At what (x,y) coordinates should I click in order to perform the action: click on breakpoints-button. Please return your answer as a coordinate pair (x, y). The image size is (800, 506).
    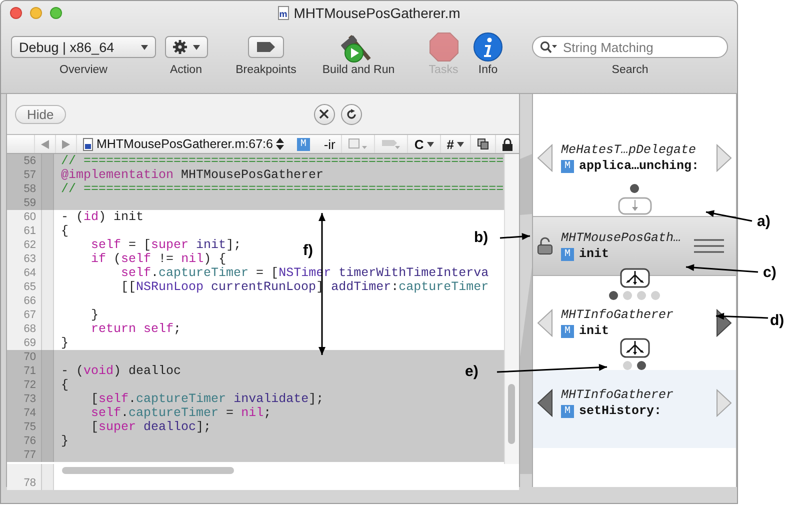
    Looking at the image, I should click on (266, 47).